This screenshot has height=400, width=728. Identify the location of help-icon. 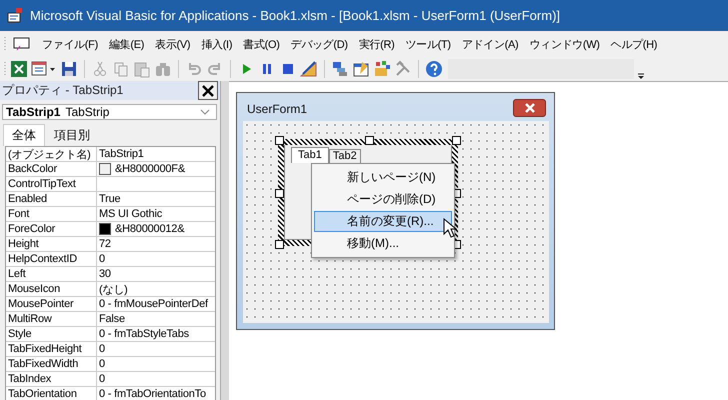
(434, 69).